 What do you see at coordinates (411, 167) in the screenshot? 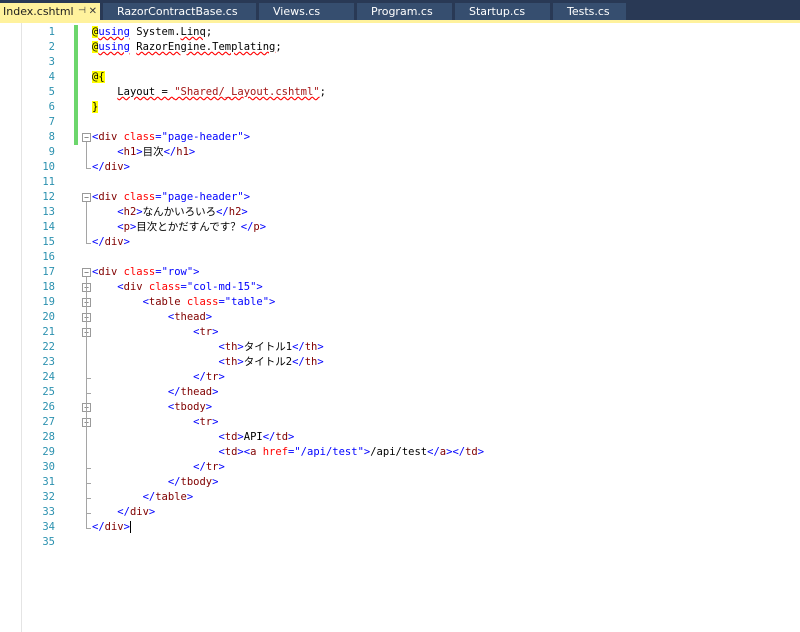
I see `code-line: 10 </div>` at bounding box center [411, 167].